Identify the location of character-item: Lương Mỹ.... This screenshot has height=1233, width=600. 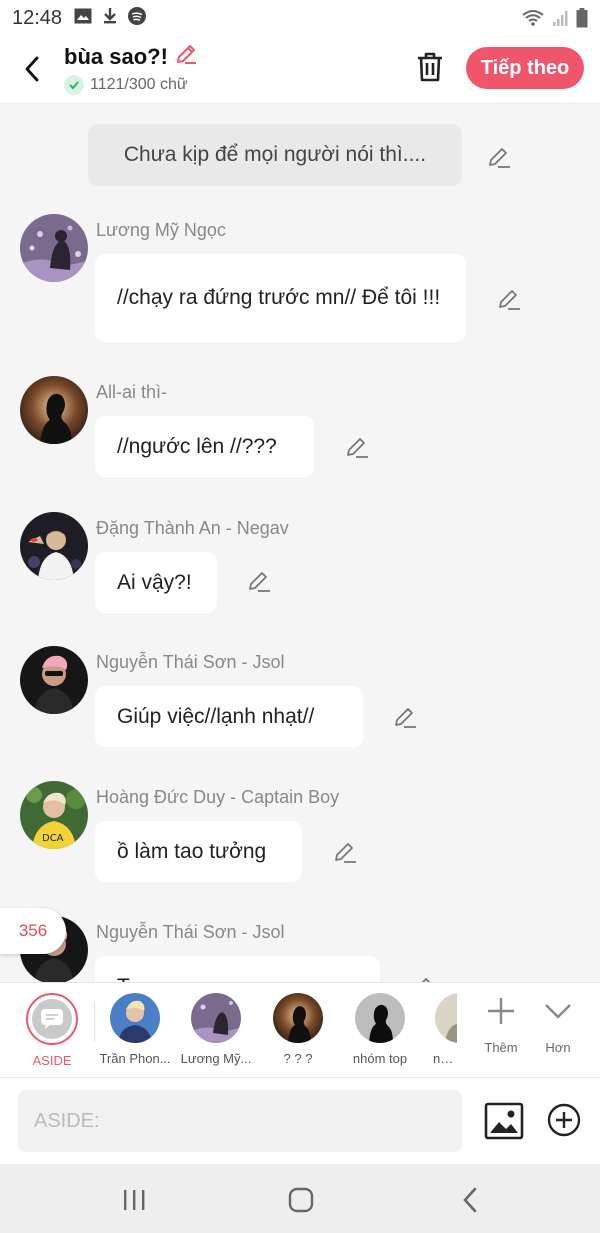
(216, 1029).